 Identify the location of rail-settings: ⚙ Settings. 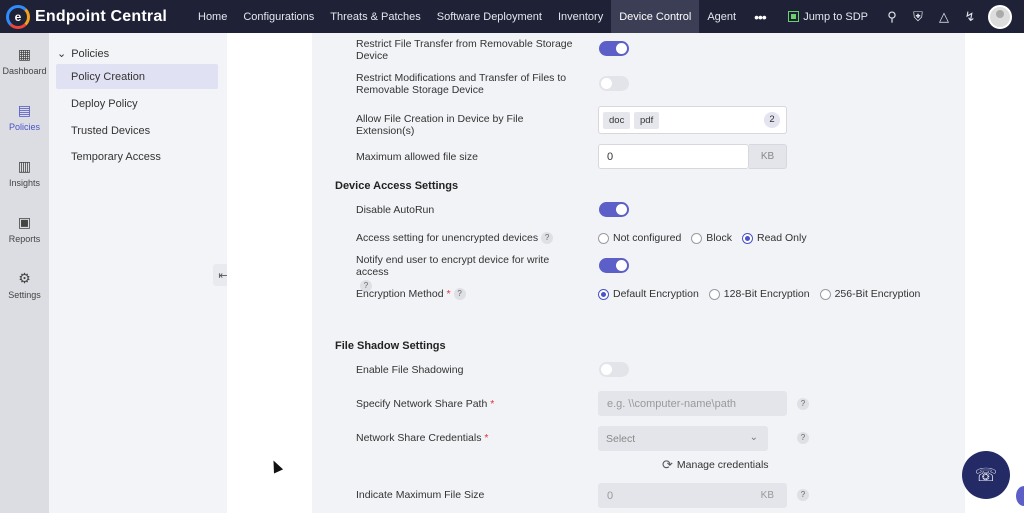
(24, 285).